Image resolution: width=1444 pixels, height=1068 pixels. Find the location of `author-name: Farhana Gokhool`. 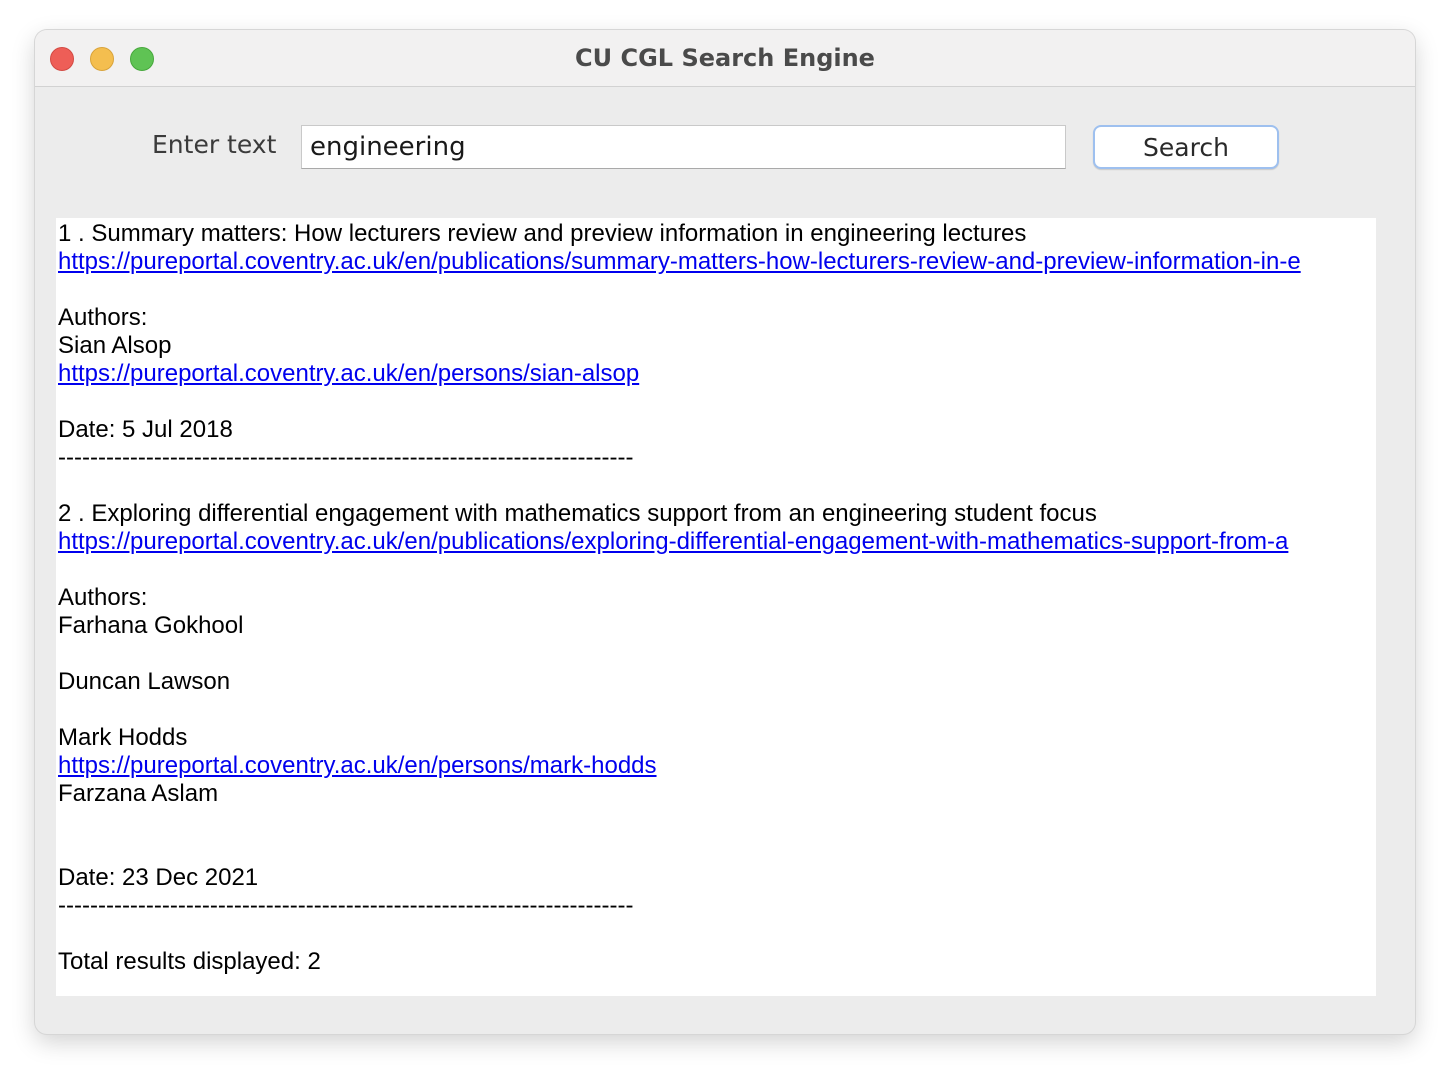

author-name: Farhana Gokhool is located at coordinates (151, 625).